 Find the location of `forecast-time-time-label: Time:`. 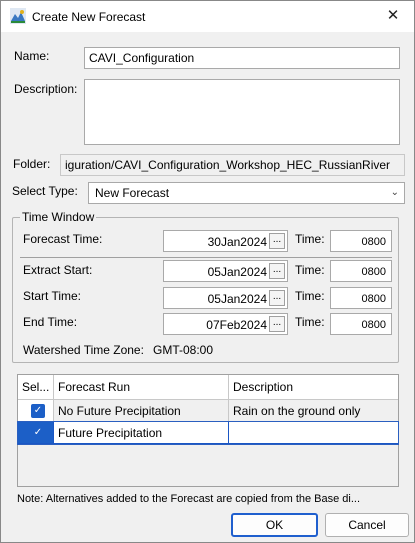

forecast-time-time-label: Time: is located at coordinates (310, 239).